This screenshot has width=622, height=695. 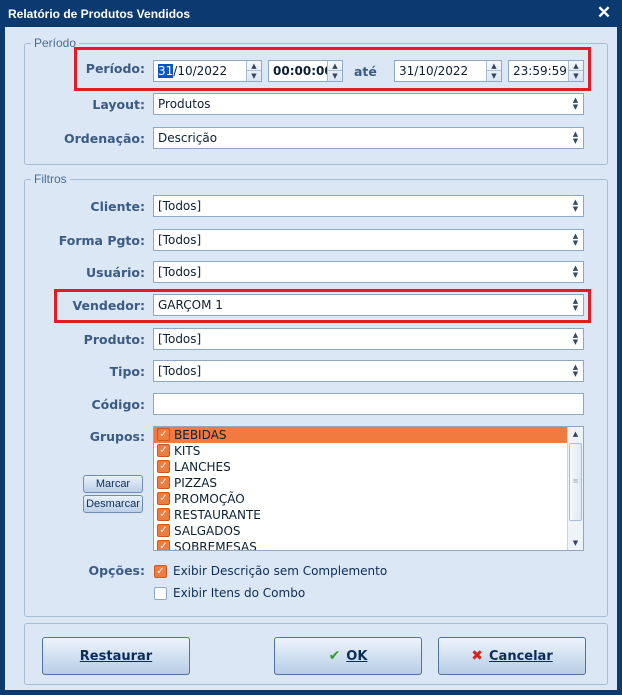 What do you see at coordinates (477, 656) in the screenshot?
I see `x-cancel-icon: ✖` at bounding box center [477, 656].